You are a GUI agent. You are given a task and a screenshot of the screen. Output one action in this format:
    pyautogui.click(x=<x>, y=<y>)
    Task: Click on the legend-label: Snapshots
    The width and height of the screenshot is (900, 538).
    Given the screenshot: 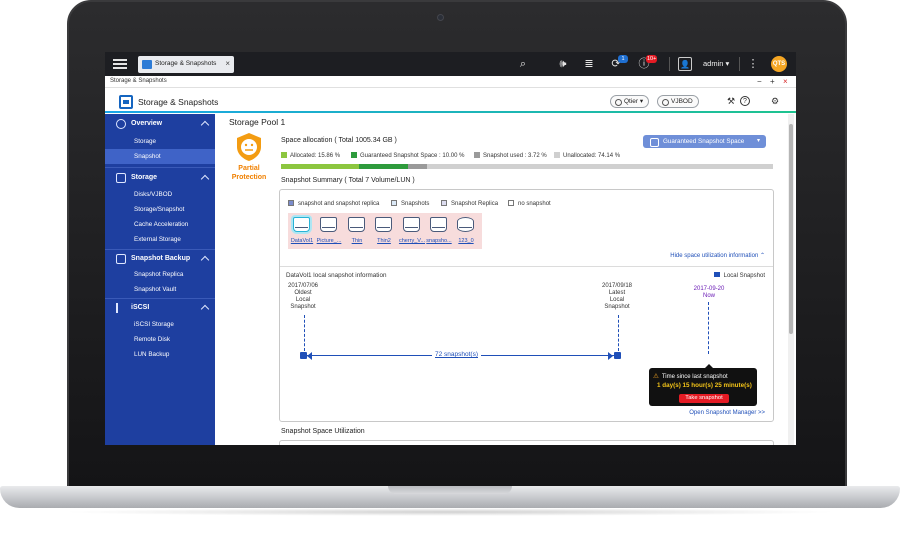 What is the action you would take?
    pyautogui.click(x=415, y=204)
    